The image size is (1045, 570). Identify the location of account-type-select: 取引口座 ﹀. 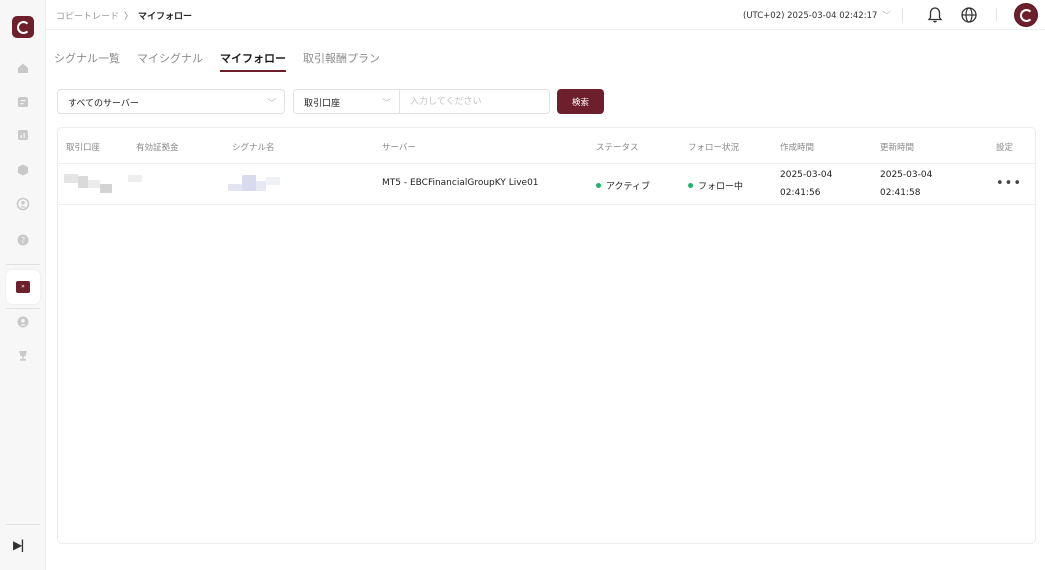
(346, 101).